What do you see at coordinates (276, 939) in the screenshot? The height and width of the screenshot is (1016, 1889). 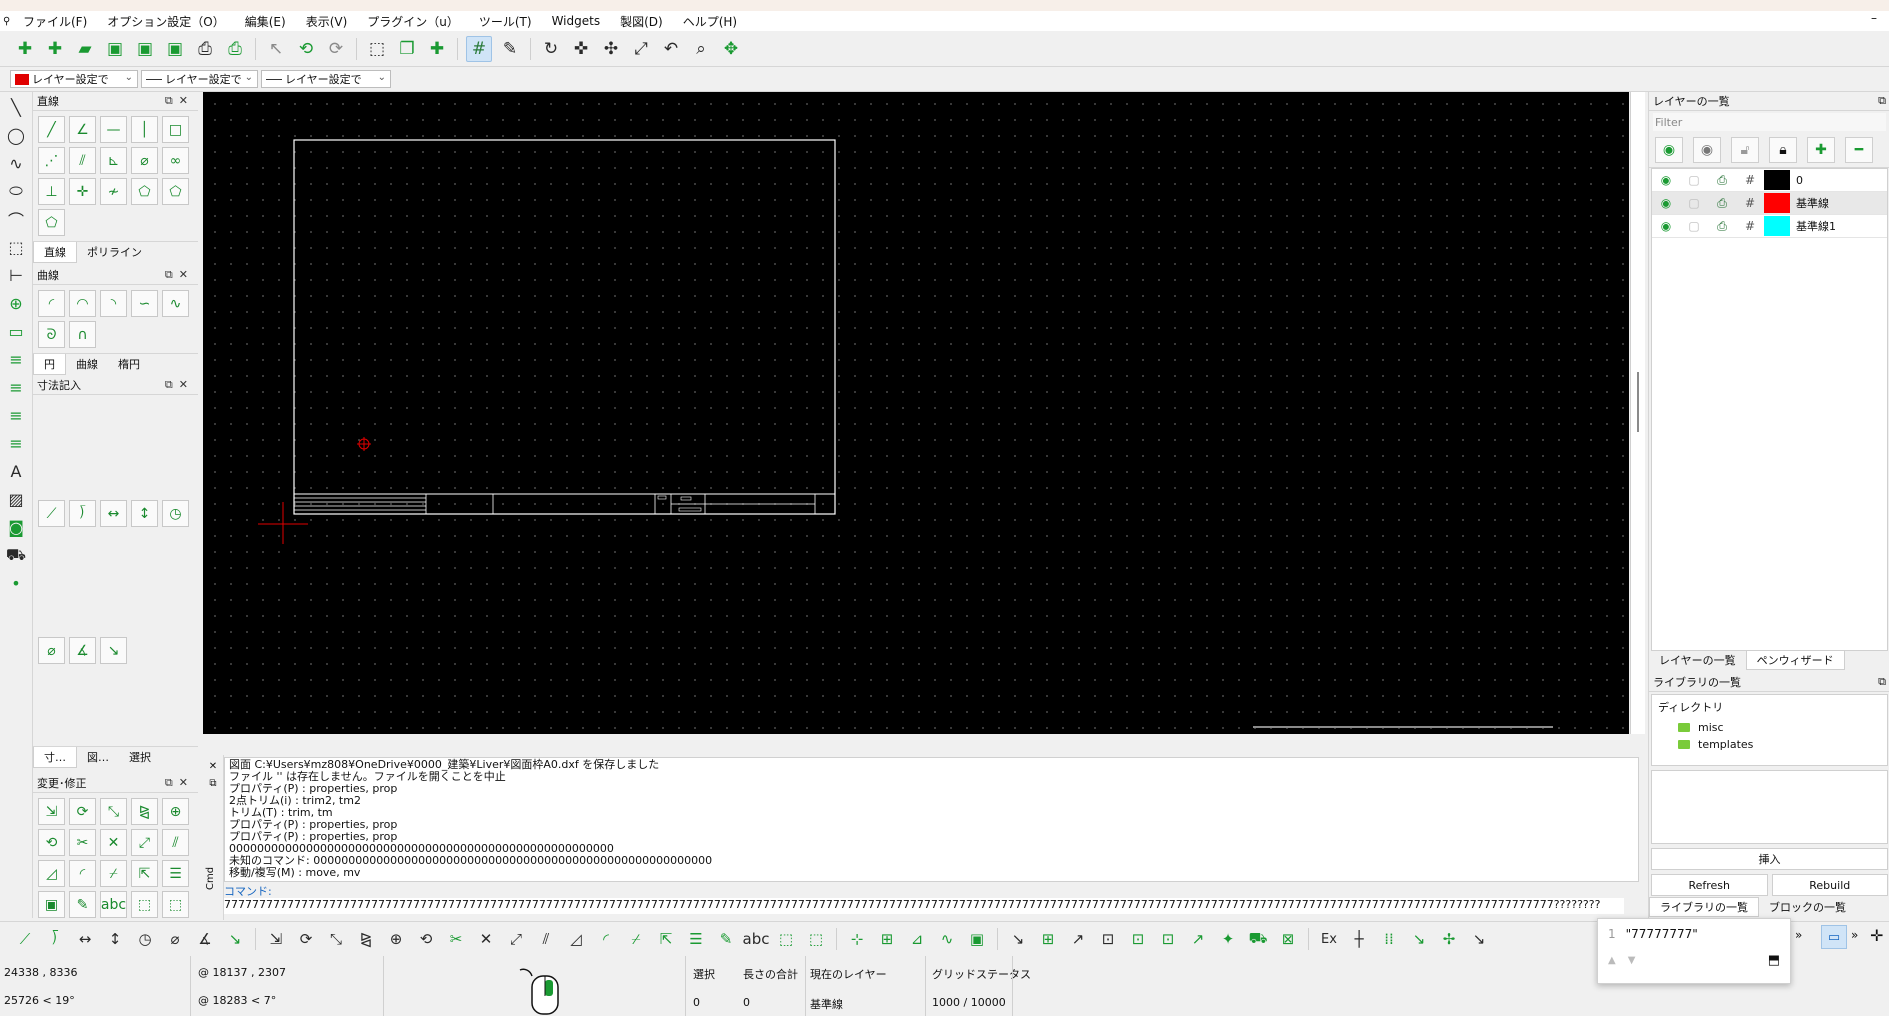 I see `move-icon: ⇲` at bounding box center [276, 939].